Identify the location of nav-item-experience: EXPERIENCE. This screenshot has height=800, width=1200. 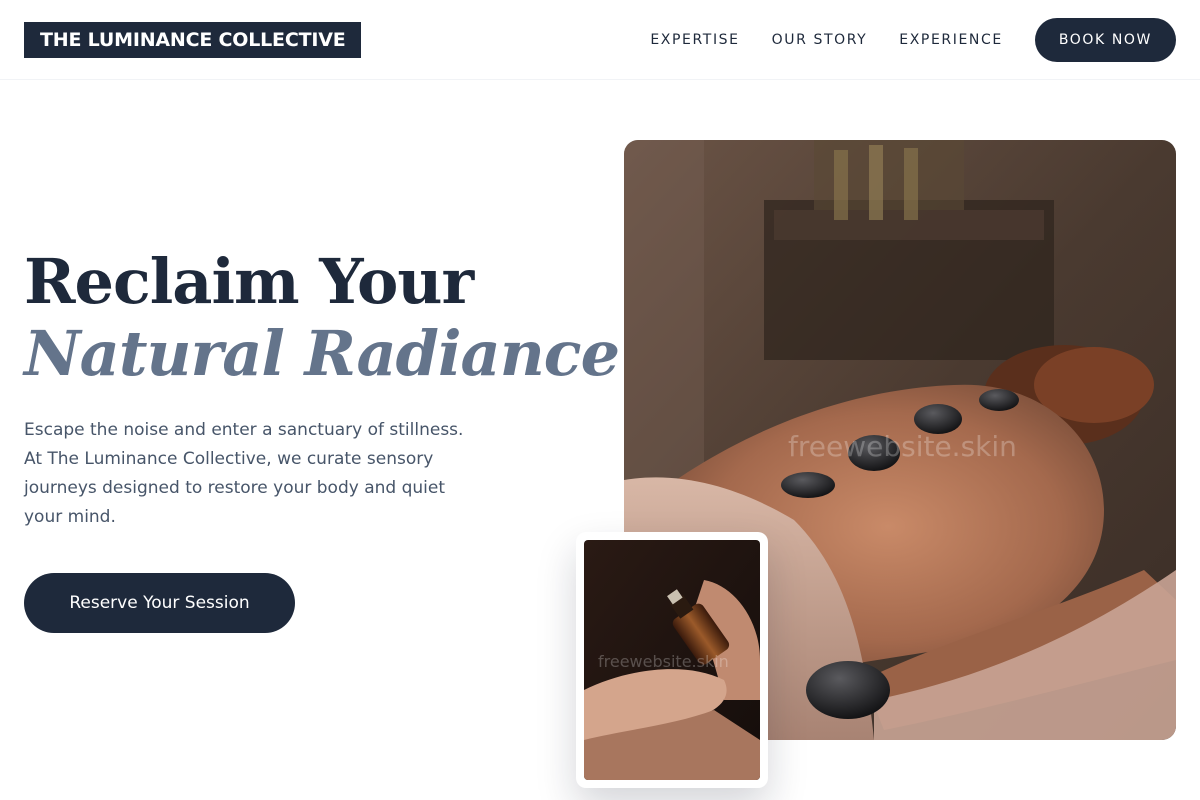
(951, 40).